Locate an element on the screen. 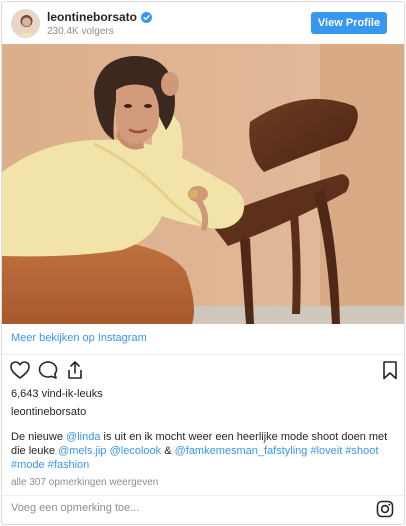 This screenshot has height=526, width=406. instagram-icon is located at coordinates (385, 509).